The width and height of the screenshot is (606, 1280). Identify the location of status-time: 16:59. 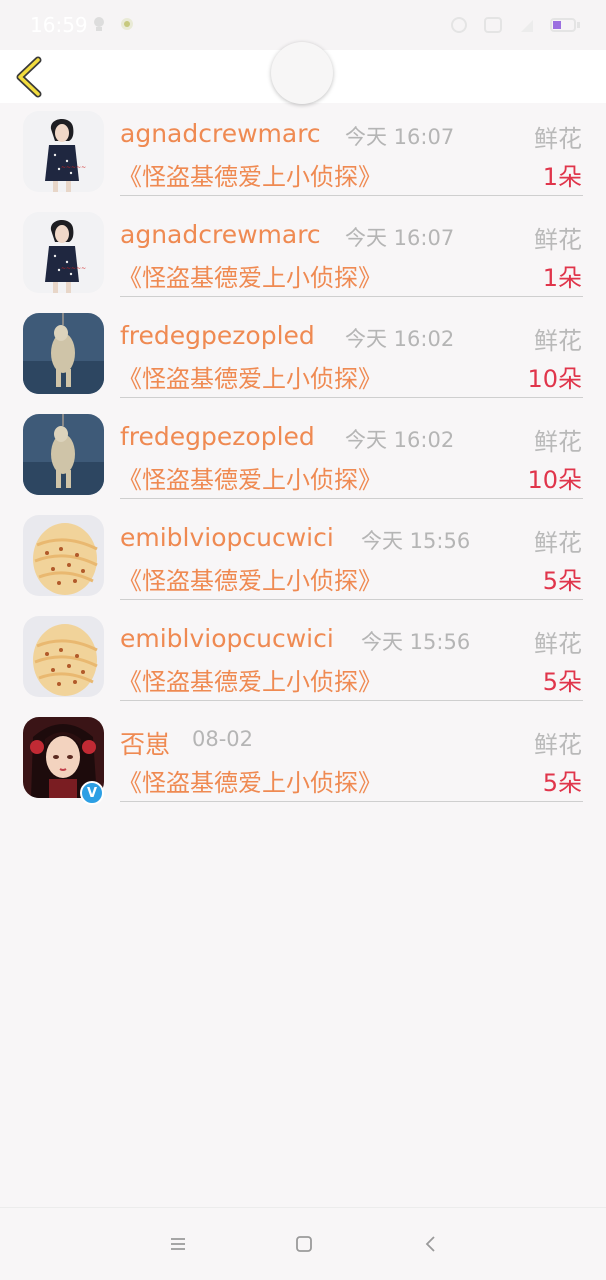
(59, 25).